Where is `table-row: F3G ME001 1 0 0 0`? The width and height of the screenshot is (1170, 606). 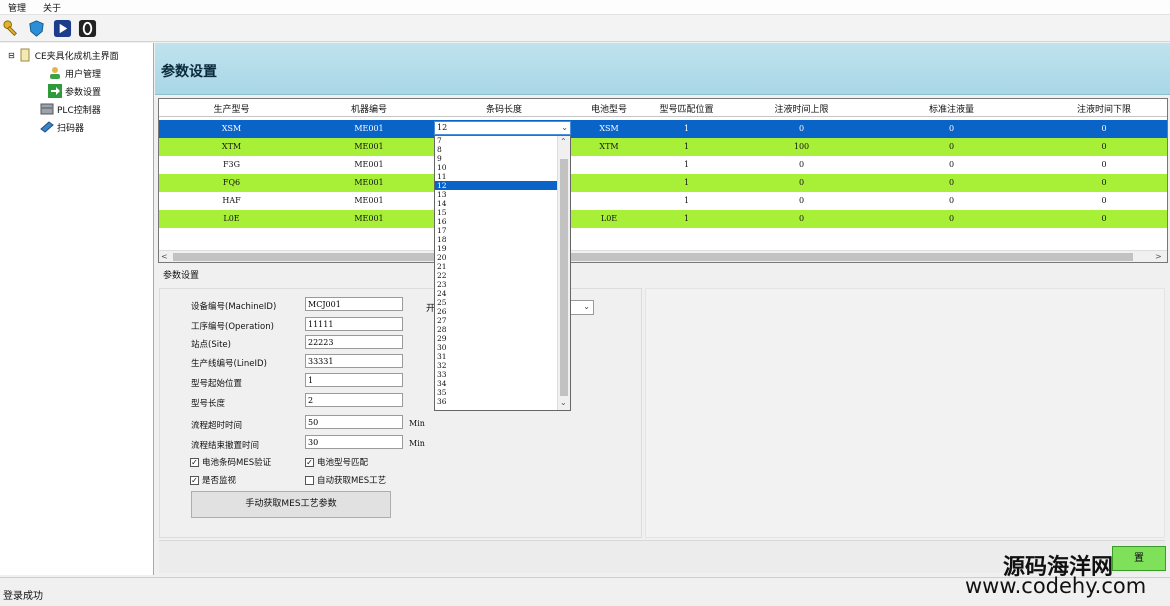
table-row: F3G ME001 1 0 0 0 is located at coordinates (663, 165).